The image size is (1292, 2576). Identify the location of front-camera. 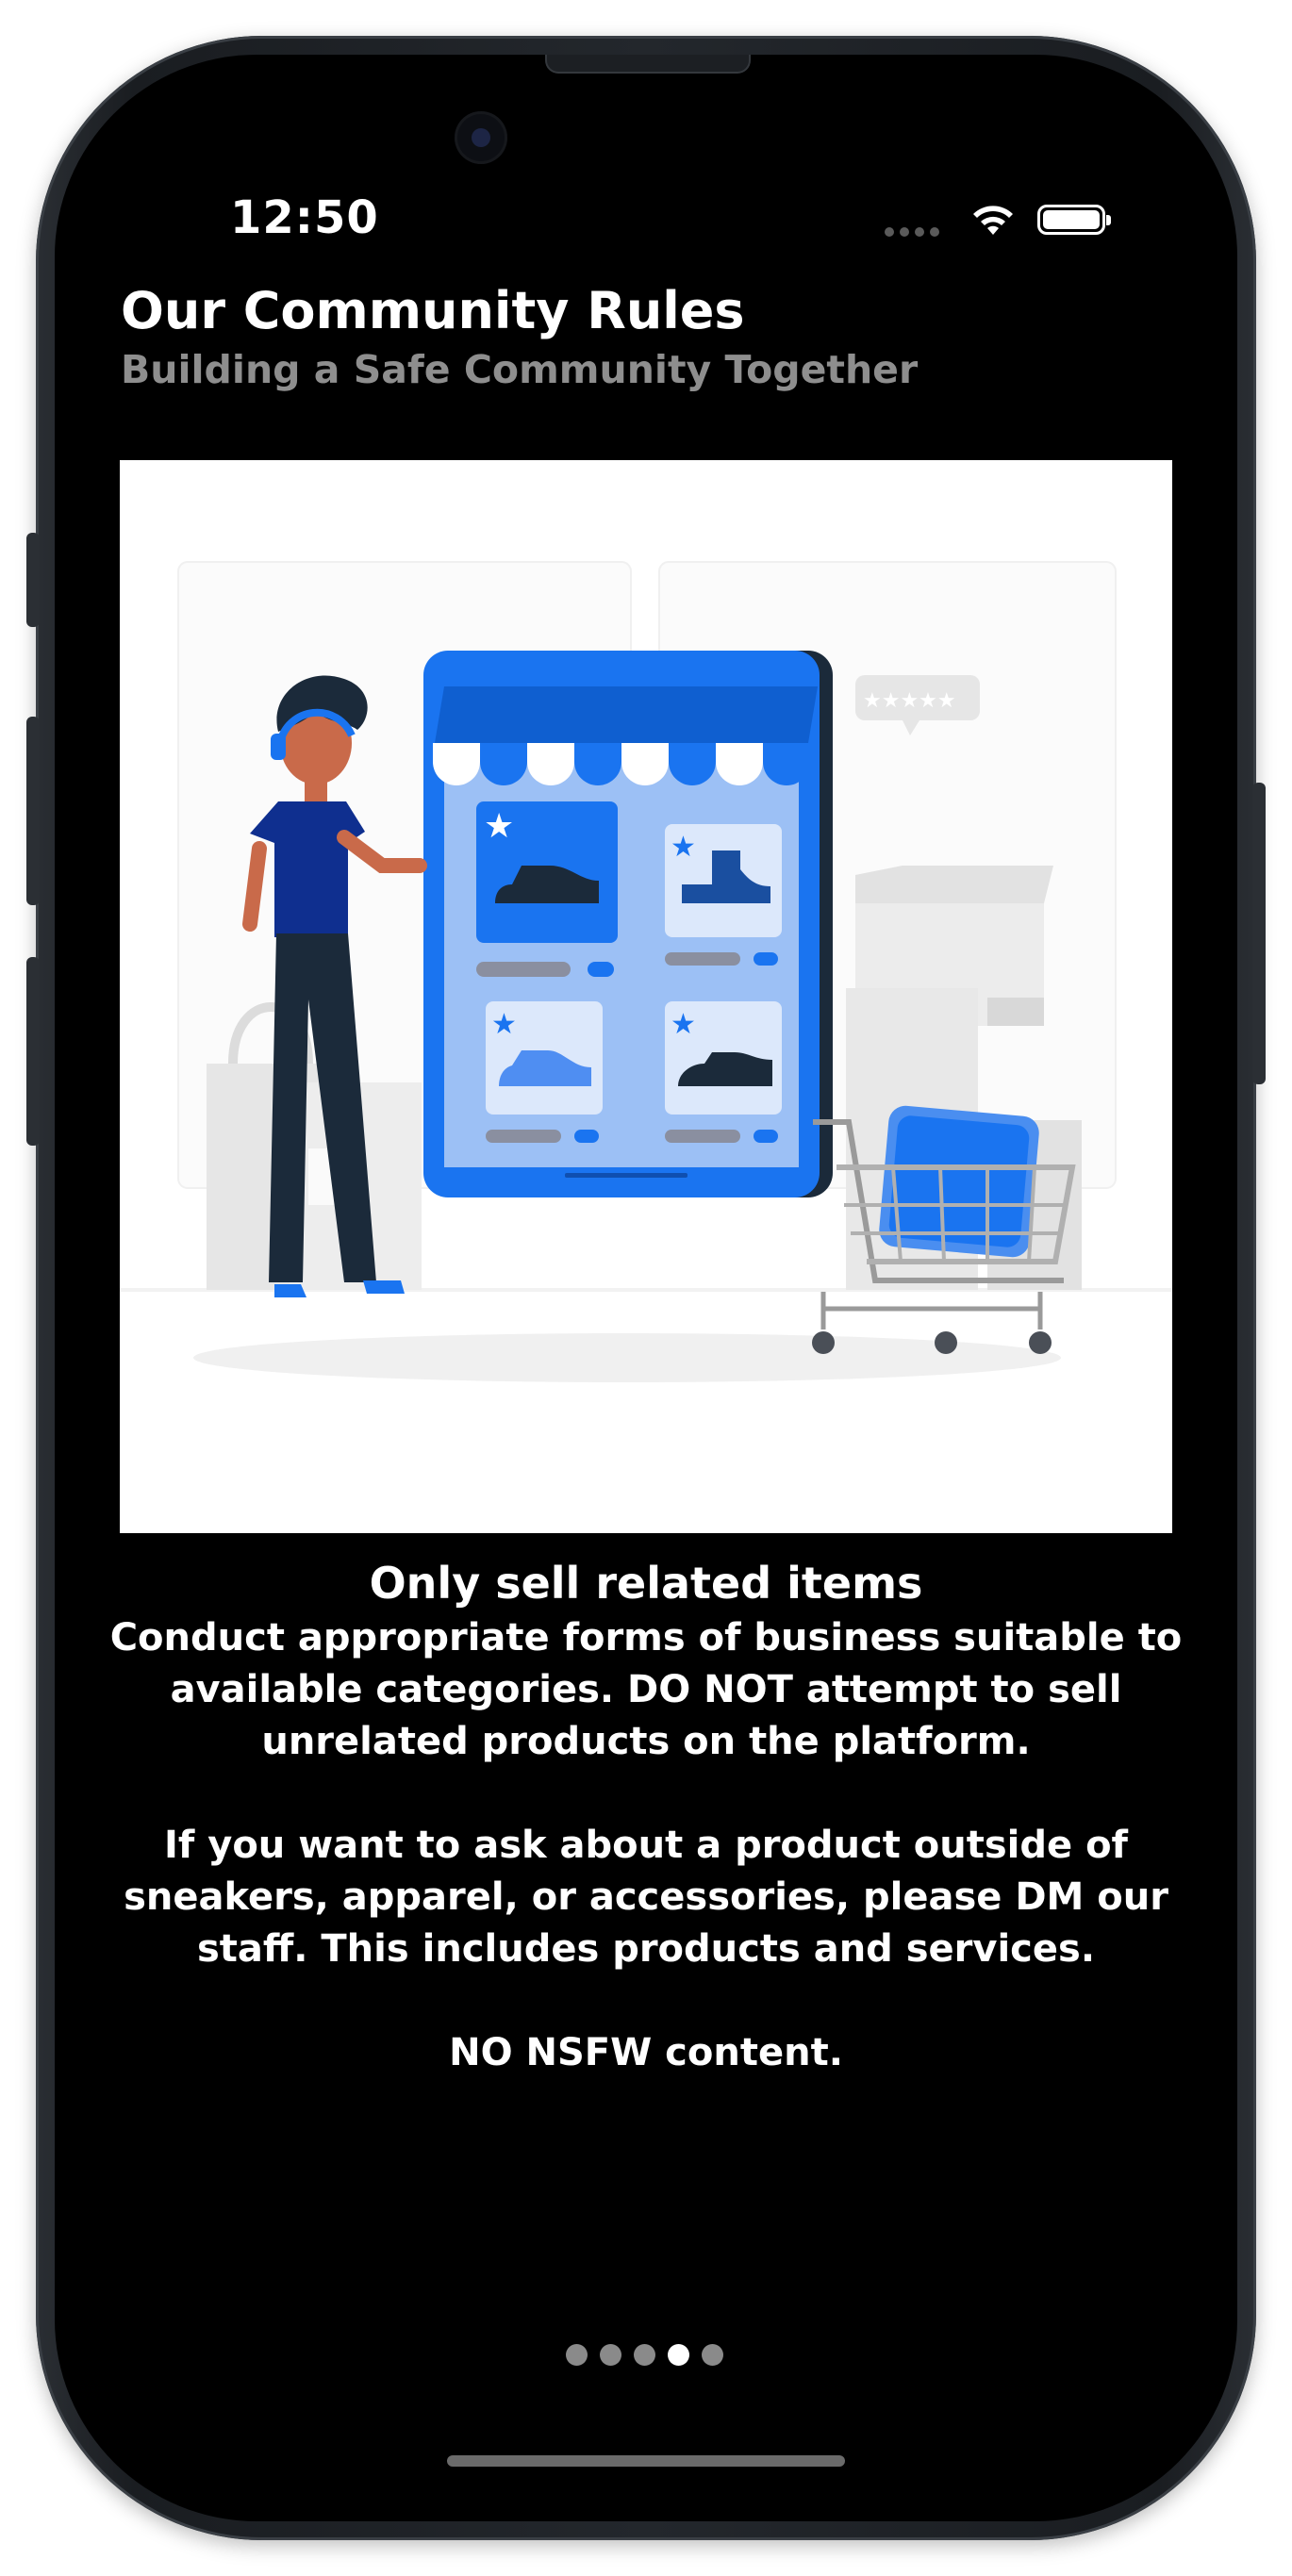
(481, 137).